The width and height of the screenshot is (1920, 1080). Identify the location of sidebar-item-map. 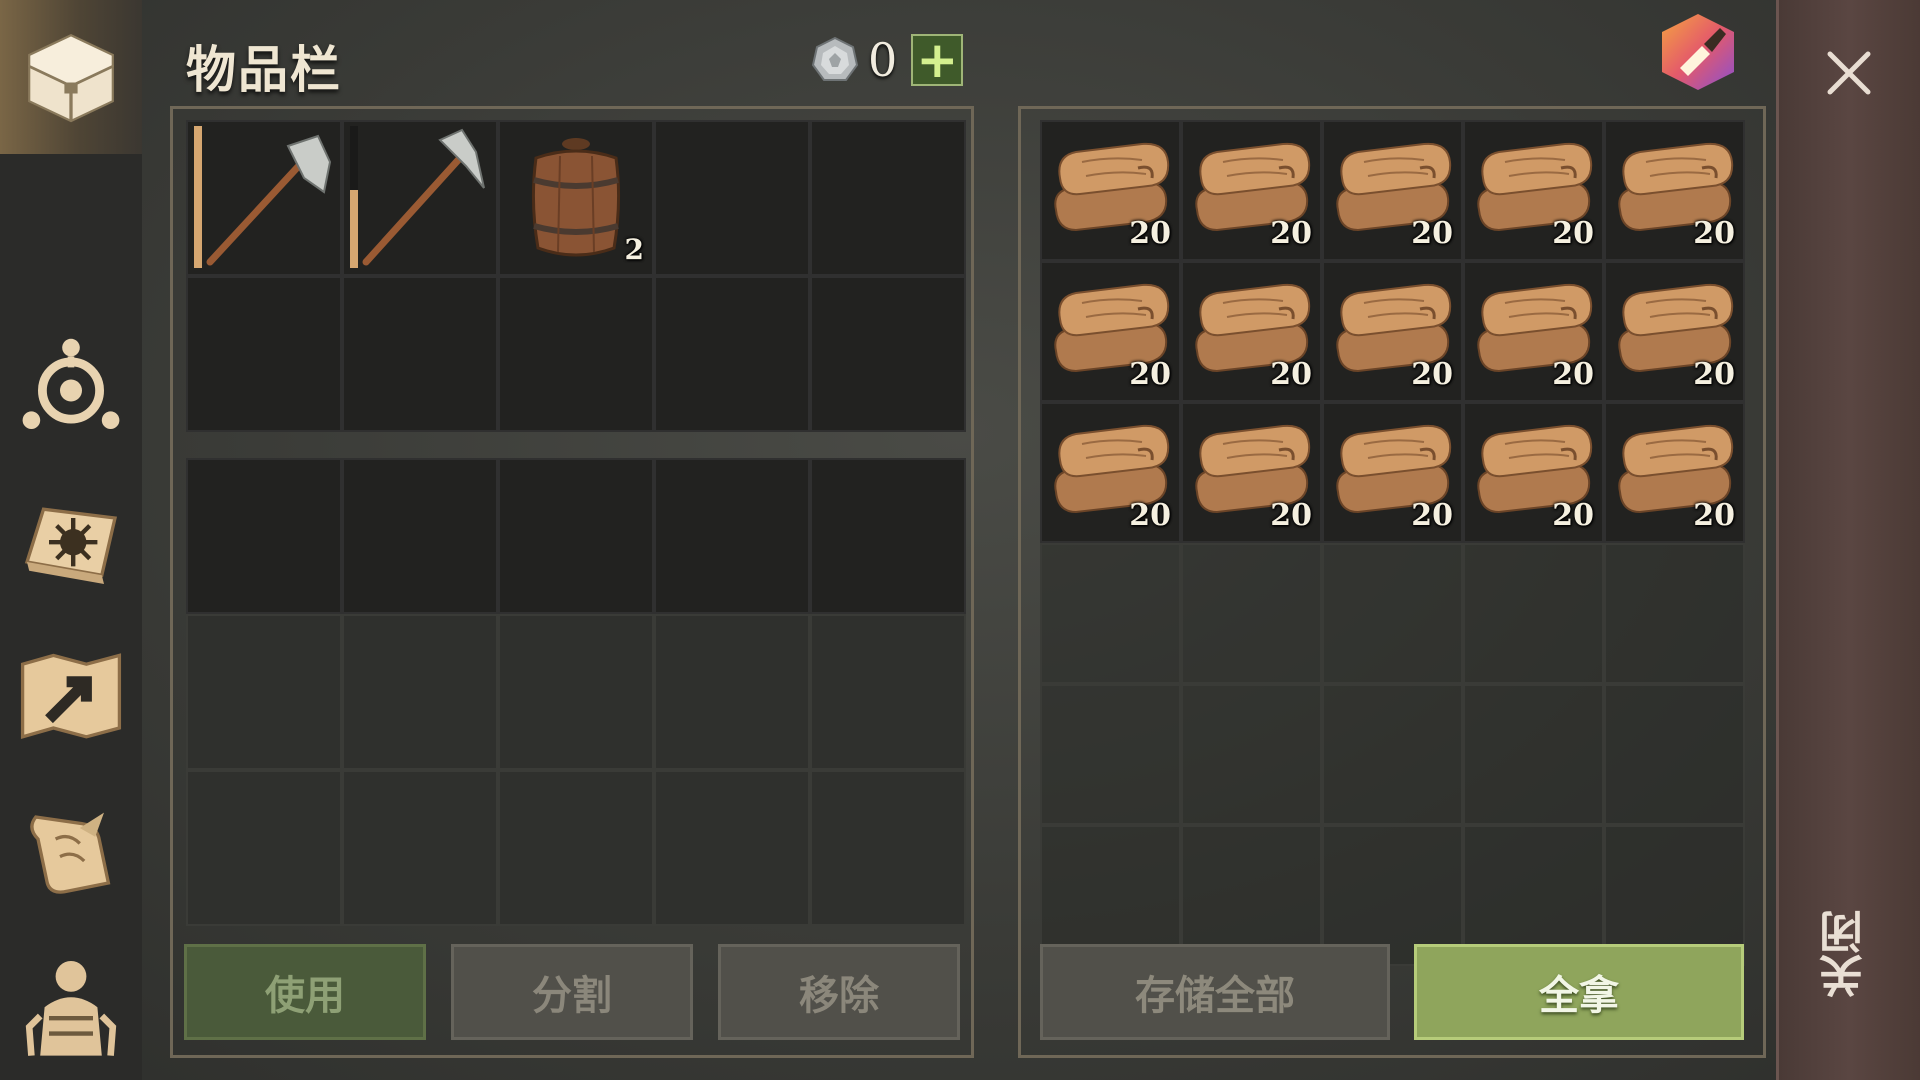
(71, 695).